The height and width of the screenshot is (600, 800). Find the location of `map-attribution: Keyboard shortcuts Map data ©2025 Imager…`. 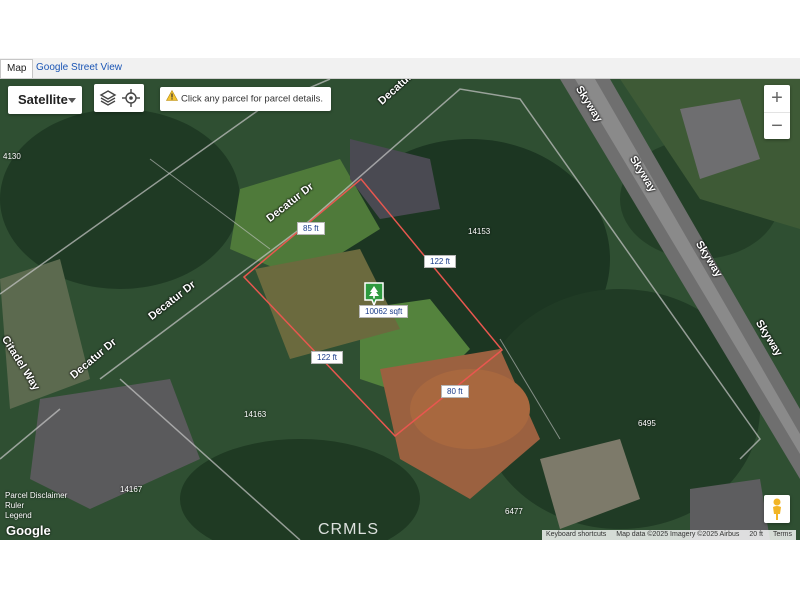

map-attribution: Keyboard shortcuts Map data ©2025 Imager… is located at coordinates (668, 535).